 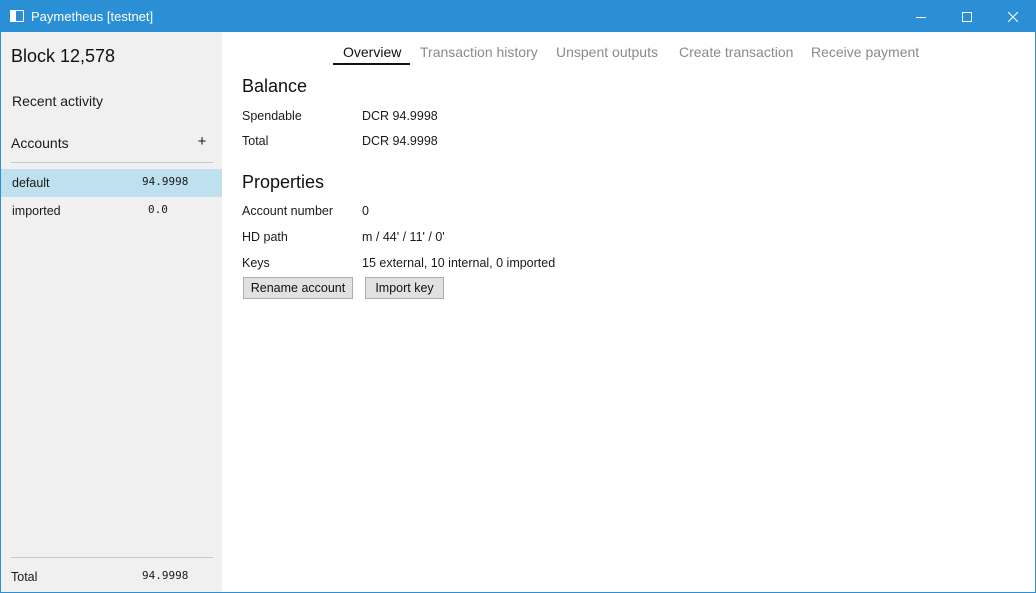 What do you see at coordinates (275, 86) in the screenshot?
I see `balance-heading: Balance` at bounding box center [275, 86].